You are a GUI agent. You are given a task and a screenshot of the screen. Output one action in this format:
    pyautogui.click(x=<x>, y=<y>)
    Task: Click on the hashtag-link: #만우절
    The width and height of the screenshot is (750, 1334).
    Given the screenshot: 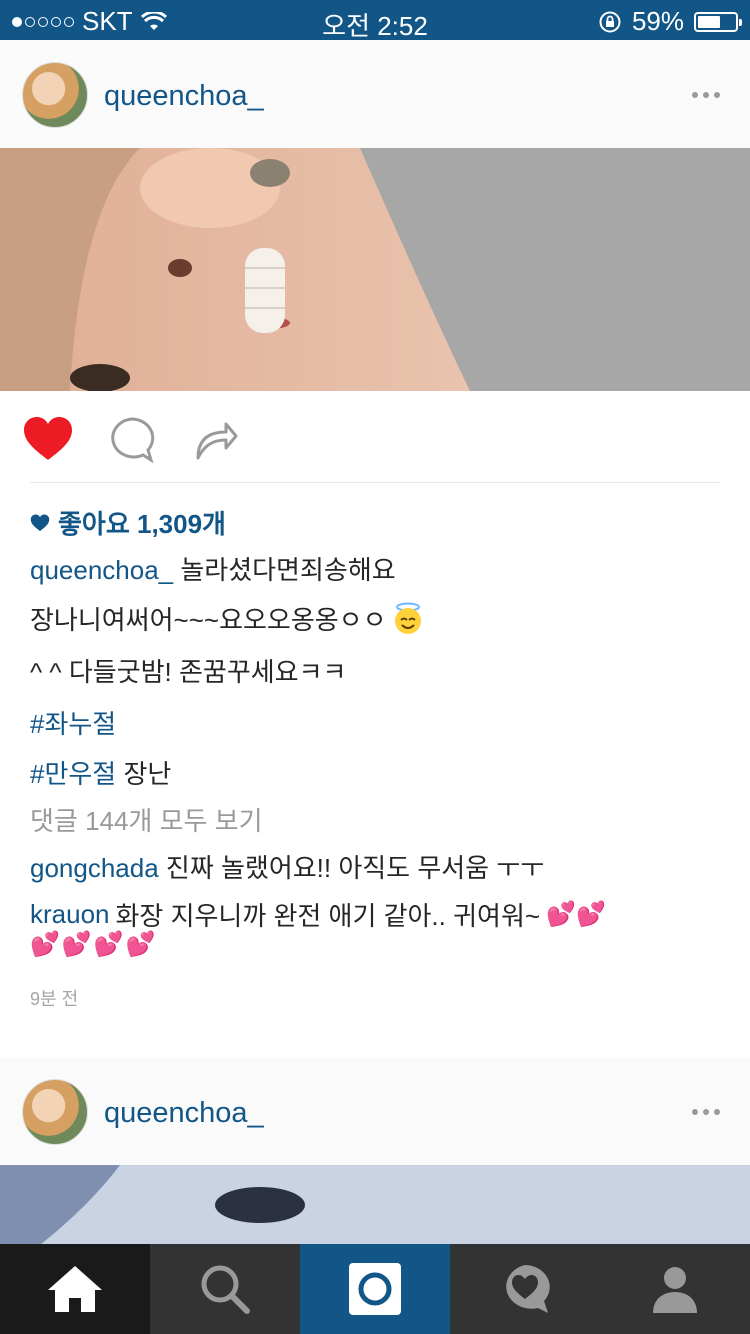 What is the action you would take?
    pyautogui.click(x=73, y=774)
    